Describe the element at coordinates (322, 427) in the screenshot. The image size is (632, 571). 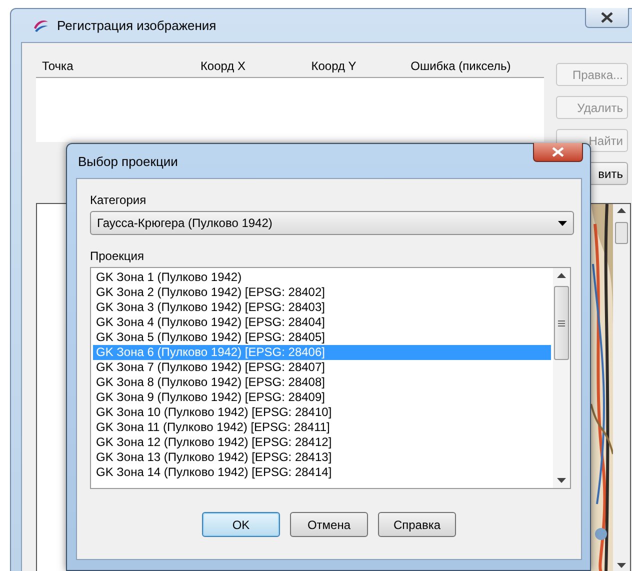
I see `projection-item: GK Зона 11 (Пулково 1942) [EPSG: 28411]` at that location.